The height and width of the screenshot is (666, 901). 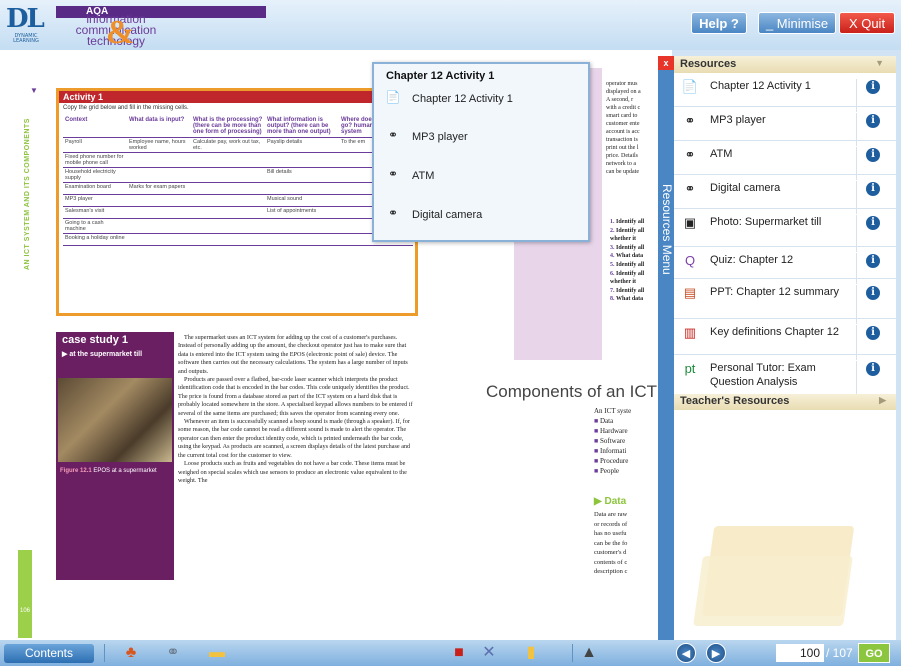 I want to click on folder-icon: ▬, so click(x=217, y=653).